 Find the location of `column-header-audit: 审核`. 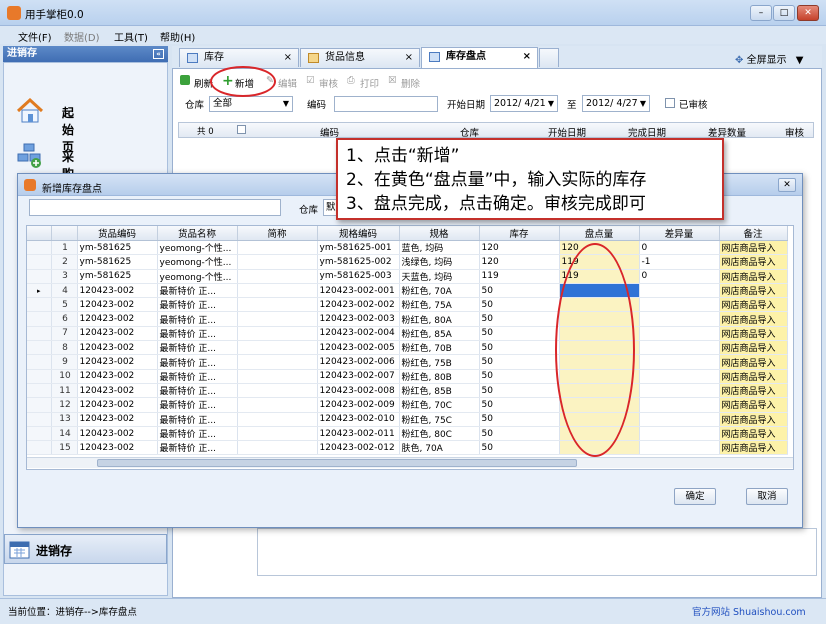

column-header-audit: 审核 is located at coordinates (794, 132).